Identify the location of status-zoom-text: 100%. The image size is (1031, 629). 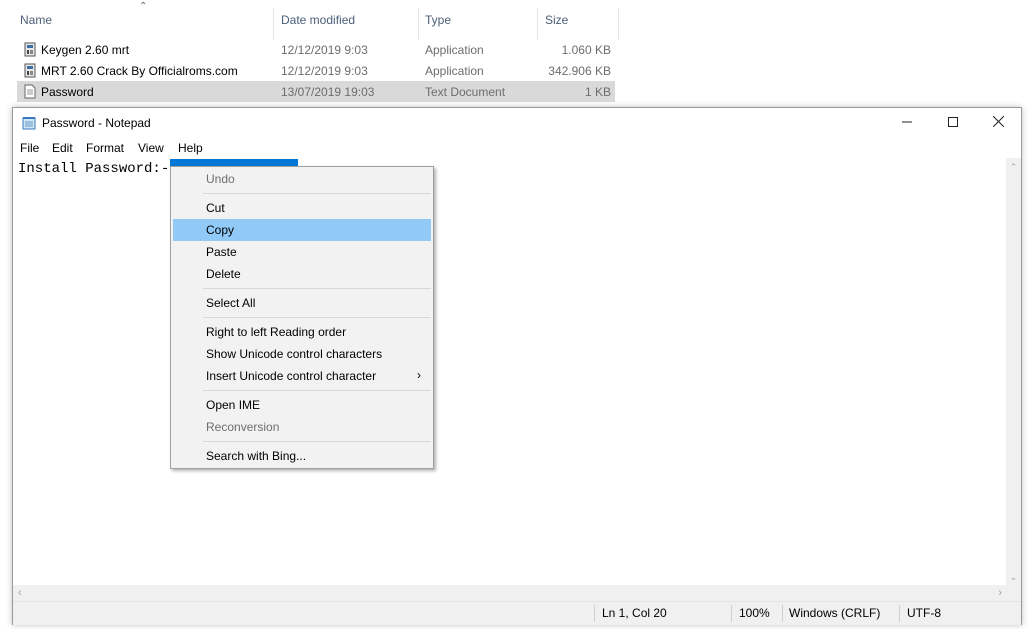
(754, 613).